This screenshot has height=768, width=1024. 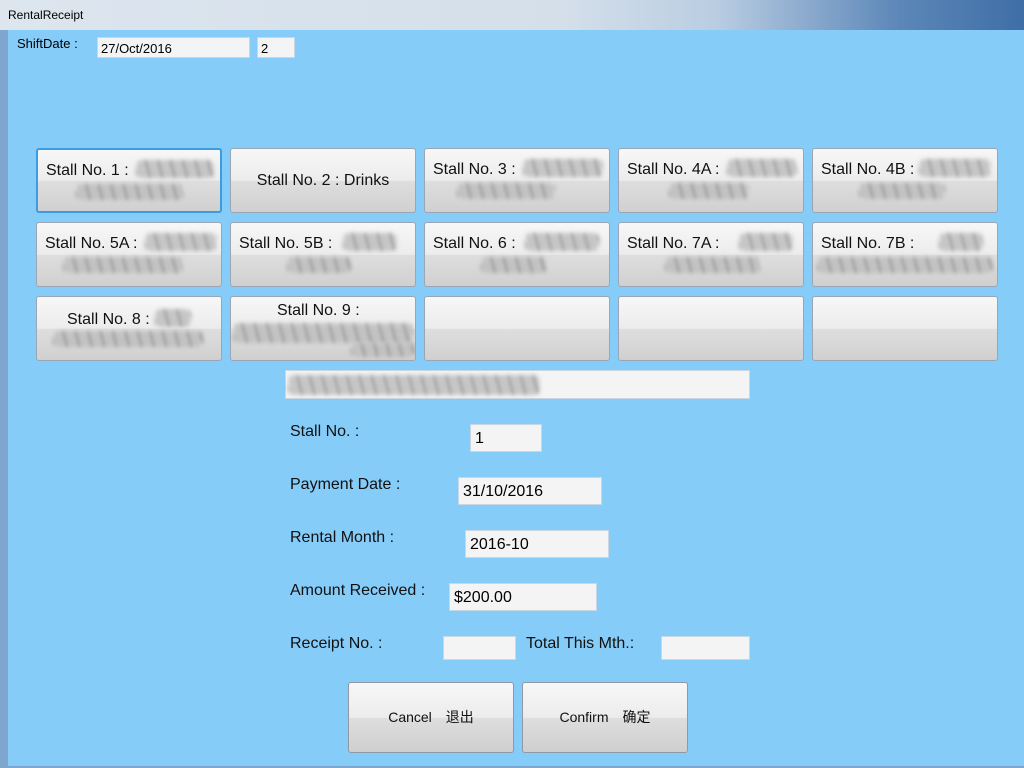 What do you see at coordinates (584, 717) in the screenshot?
I see `confirm-label-en: Confirm` at bounding box center [584, 717].